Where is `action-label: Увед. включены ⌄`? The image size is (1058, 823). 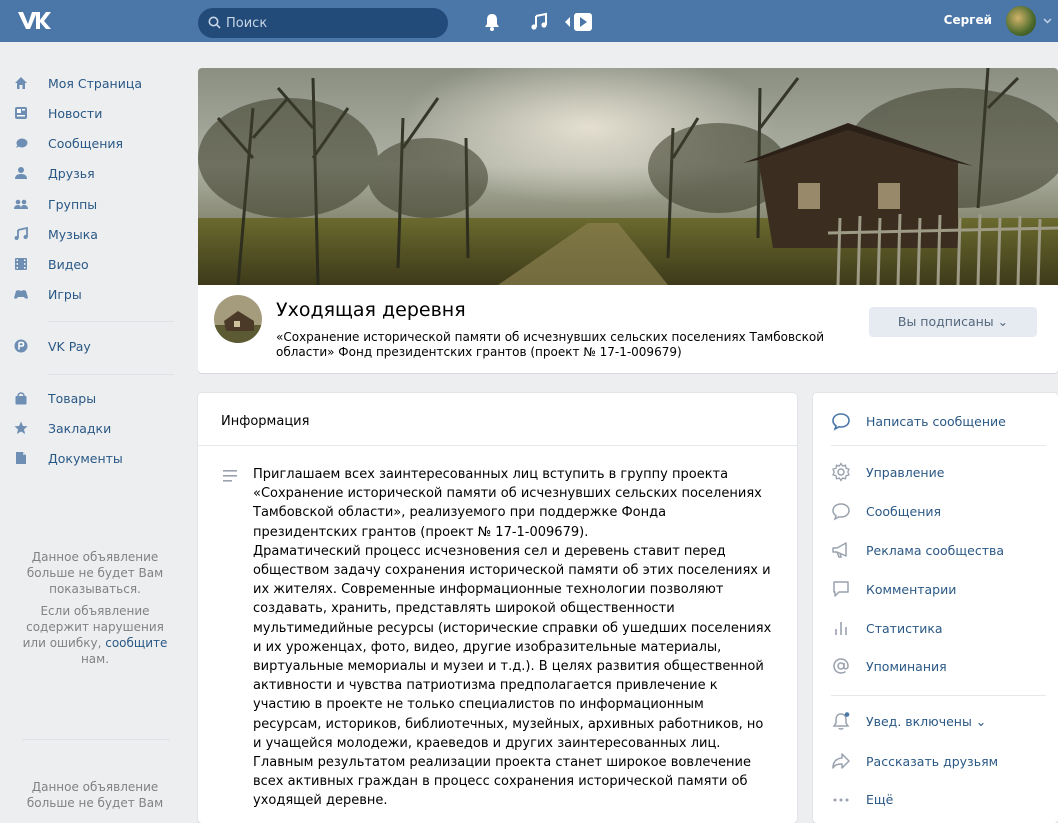 action-label: Увед. включены ⌄ is located at coordinates (926, 721).